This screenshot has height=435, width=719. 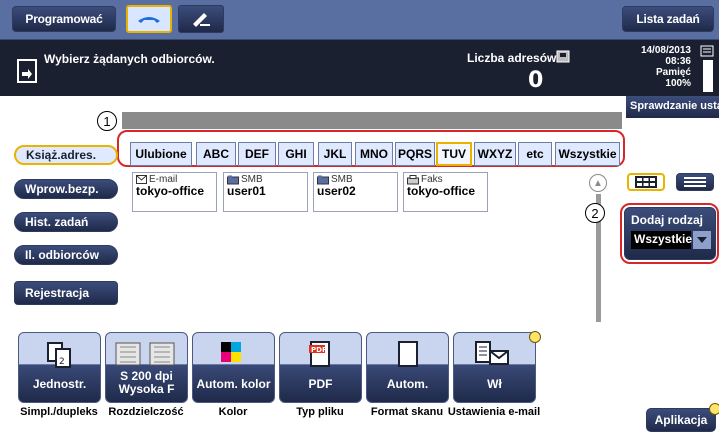 I want to click on color-value: Autom. kolor, so click(x=233, y=384).